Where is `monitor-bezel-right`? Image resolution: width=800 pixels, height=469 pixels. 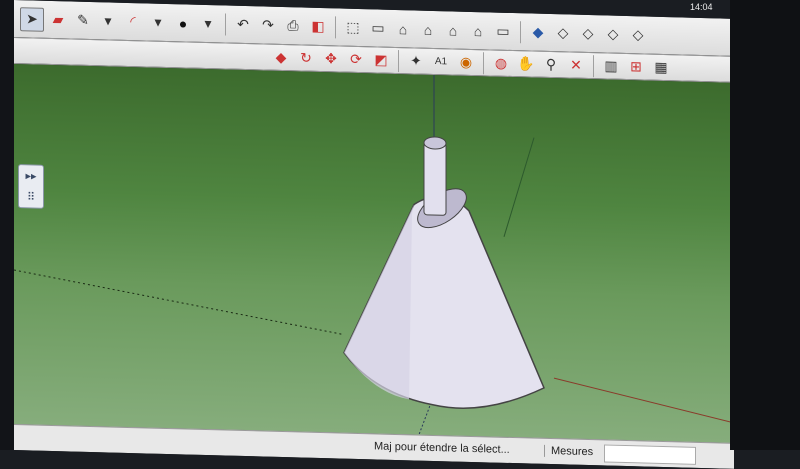 monitor-bezel-right is located at coordinates (765, 225).